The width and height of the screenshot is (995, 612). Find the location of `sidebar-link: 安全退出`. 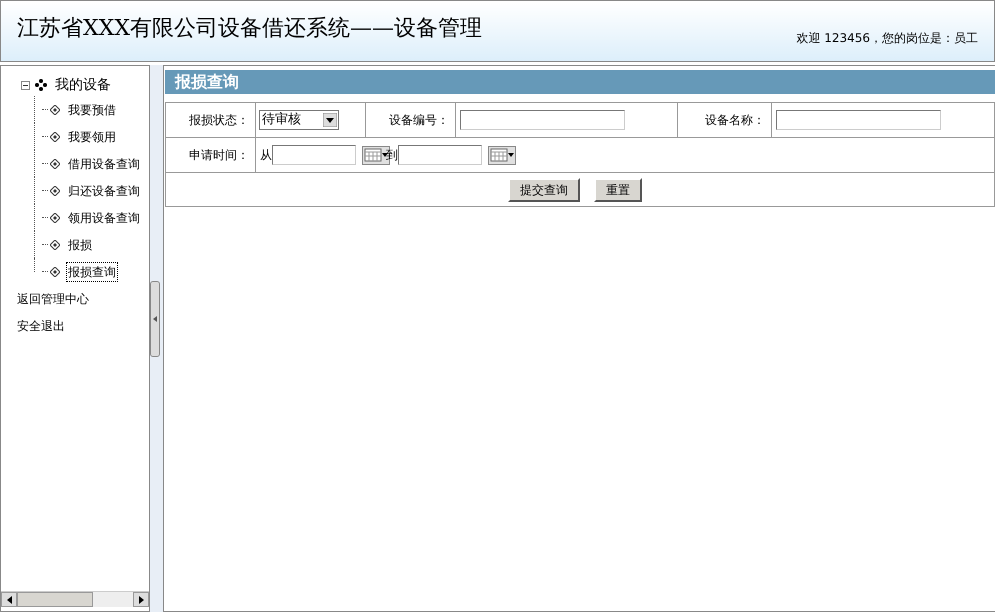

sidebar-link: 安全退出 is located at coordinates (41, 325).